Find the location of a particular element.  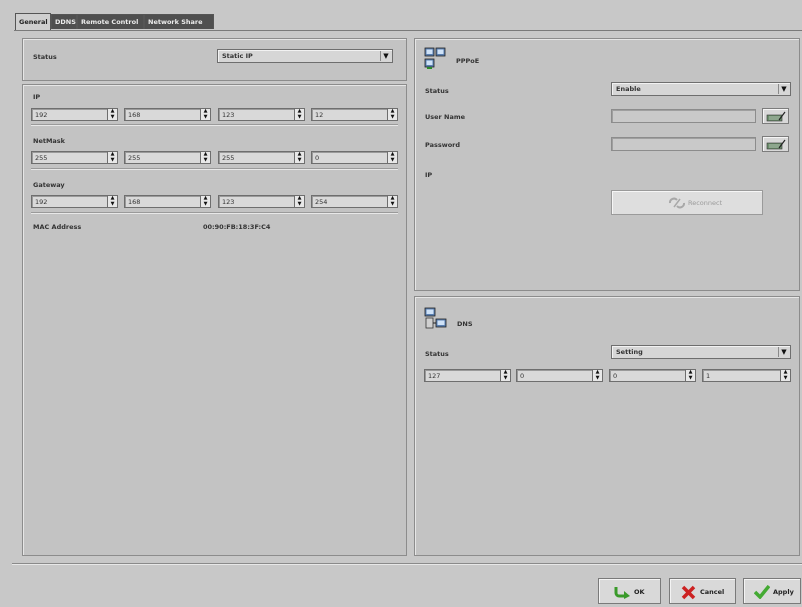

netmask-octet-4: 0 ▲ ▼ is located at coordinates (354, 157).